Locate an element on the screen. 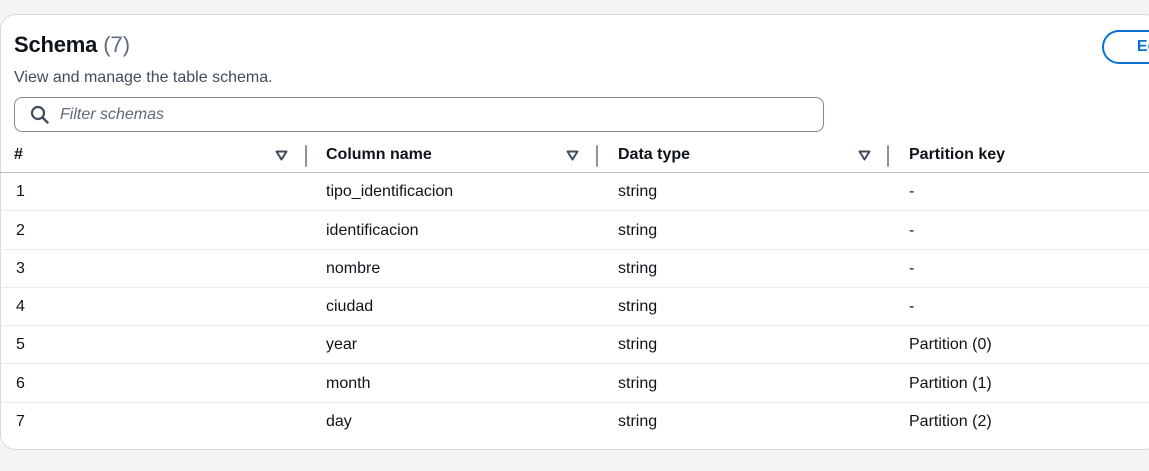 This screenshot has width=1149, height=471. filter-box is located at coordinates (419, 114).